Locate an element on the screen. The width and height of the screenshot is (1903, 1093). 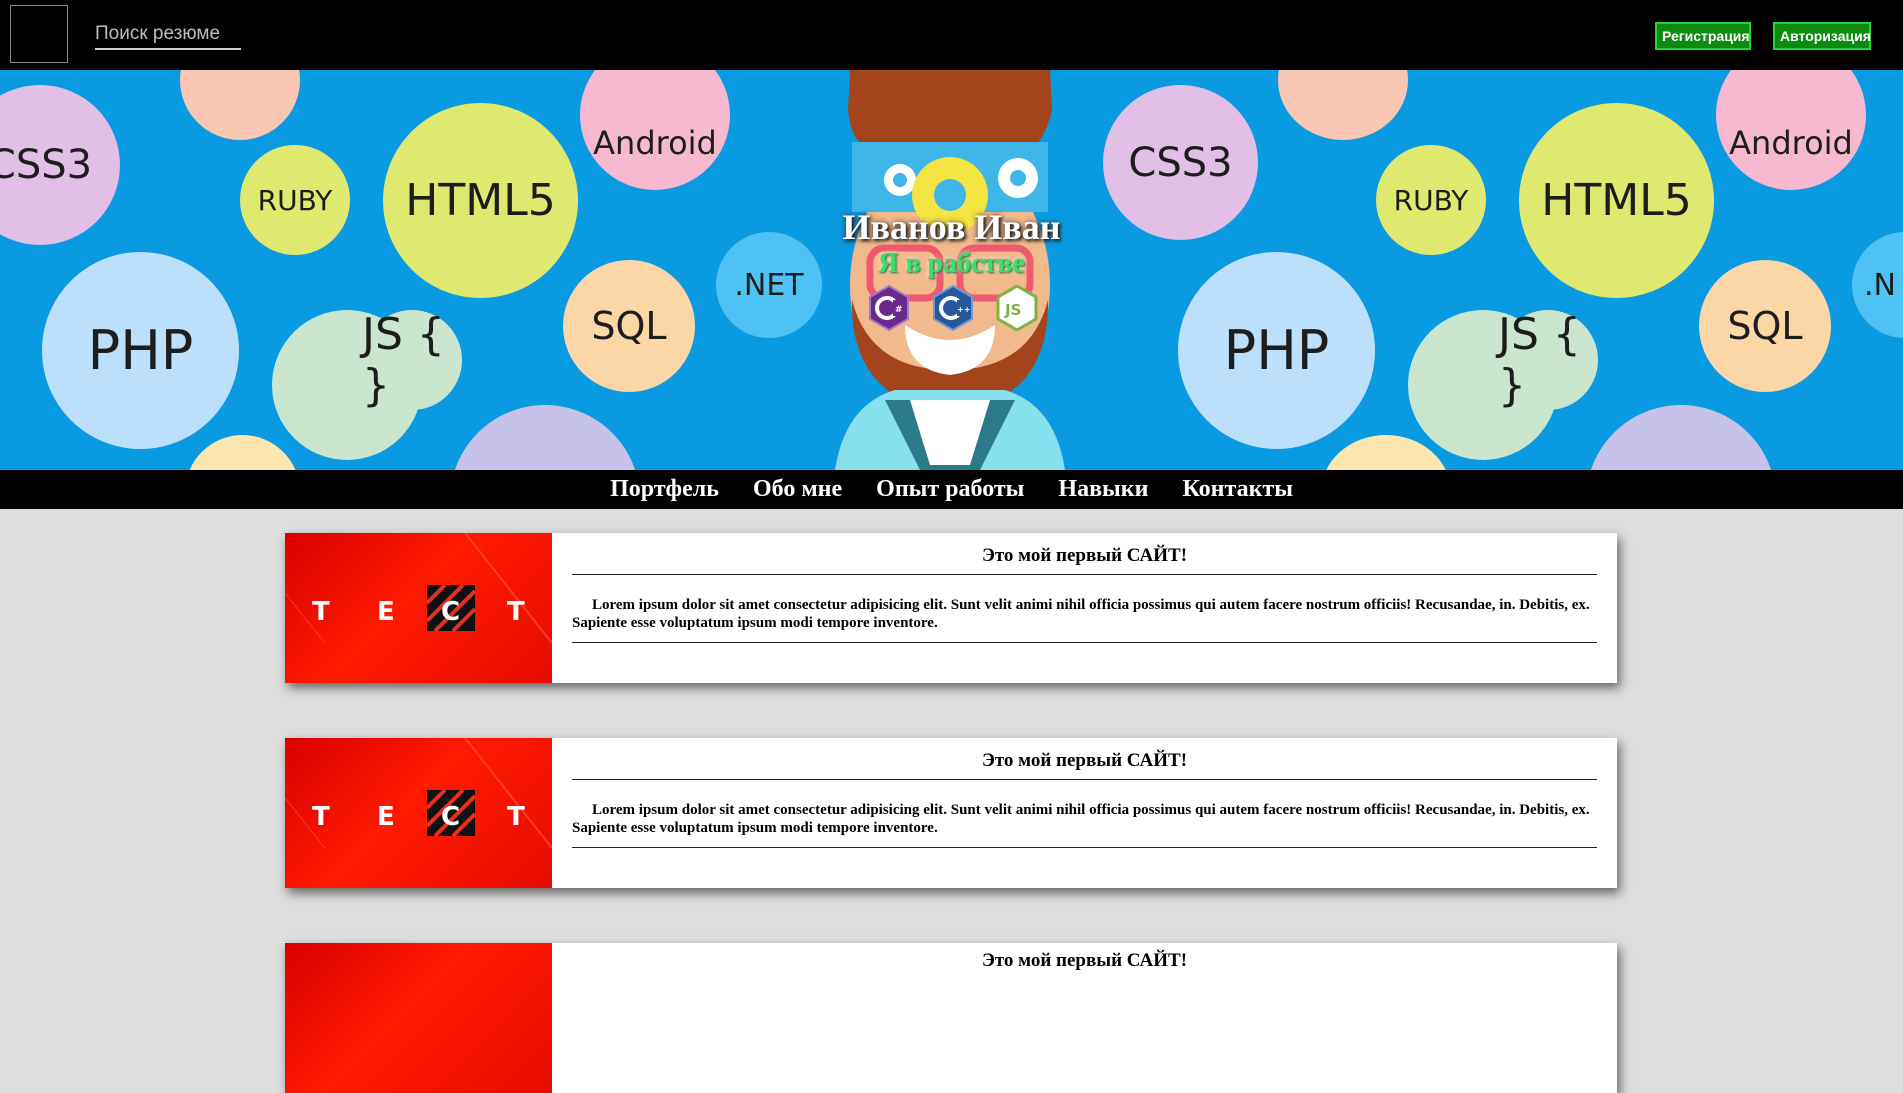
nav-item-experience: Опыт работы is located at coordinates (950, 489).